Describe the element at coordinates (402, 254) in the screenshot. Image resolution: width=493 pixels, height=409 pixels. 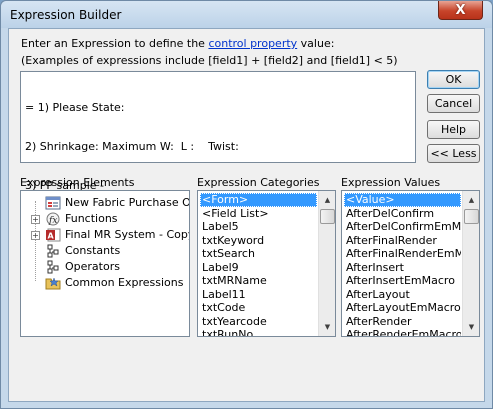
I see `value-list-item: AfterFinalRenderEmMacr` at that location.